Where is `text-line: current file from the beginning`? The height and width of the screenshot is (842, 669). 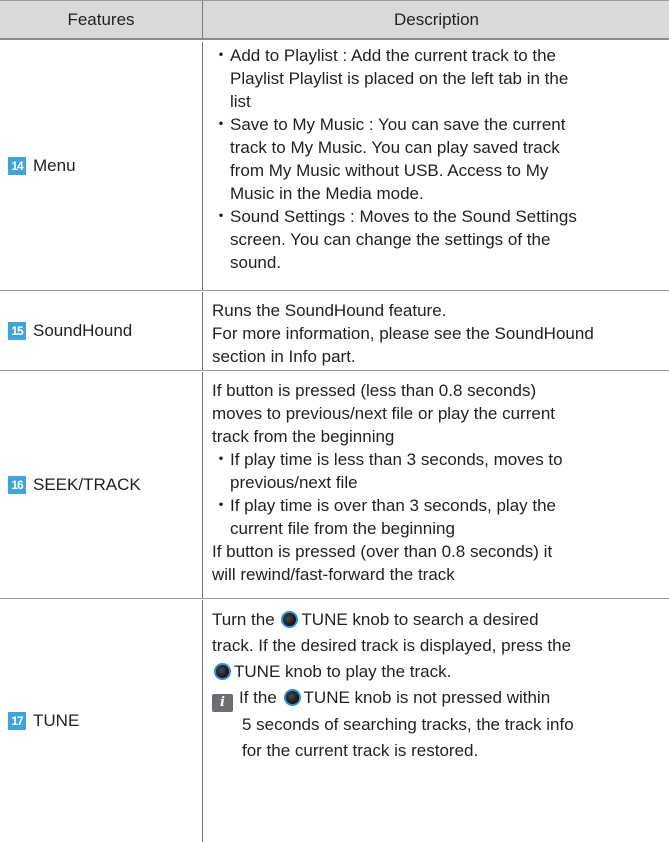 text-line: current file from the beginning is located at coordinates (342, 528).